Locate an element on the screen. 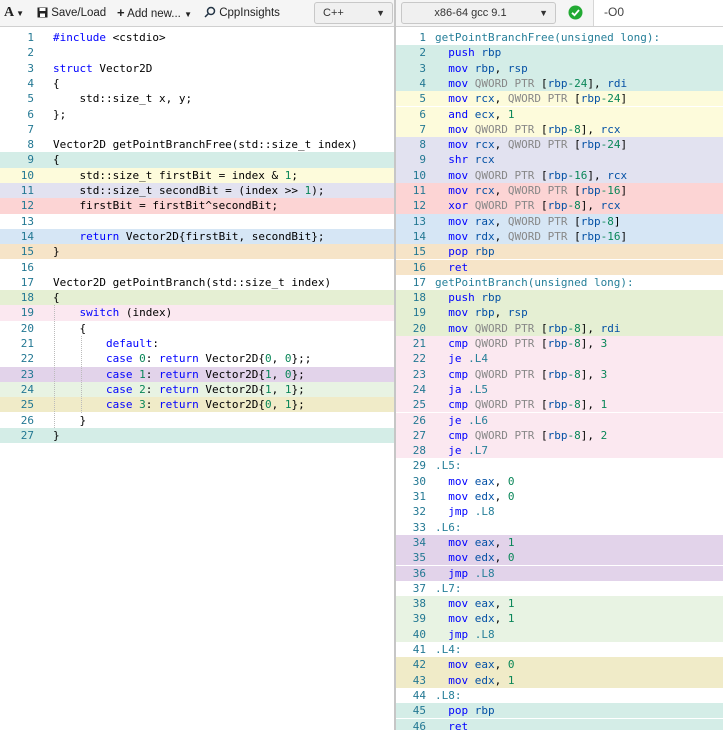 Image resolution: width=723 pixels, height=730 pixels. source-line: 22 case 0: return Vector2D{0, 0};; is located at coordinates (197, 358).